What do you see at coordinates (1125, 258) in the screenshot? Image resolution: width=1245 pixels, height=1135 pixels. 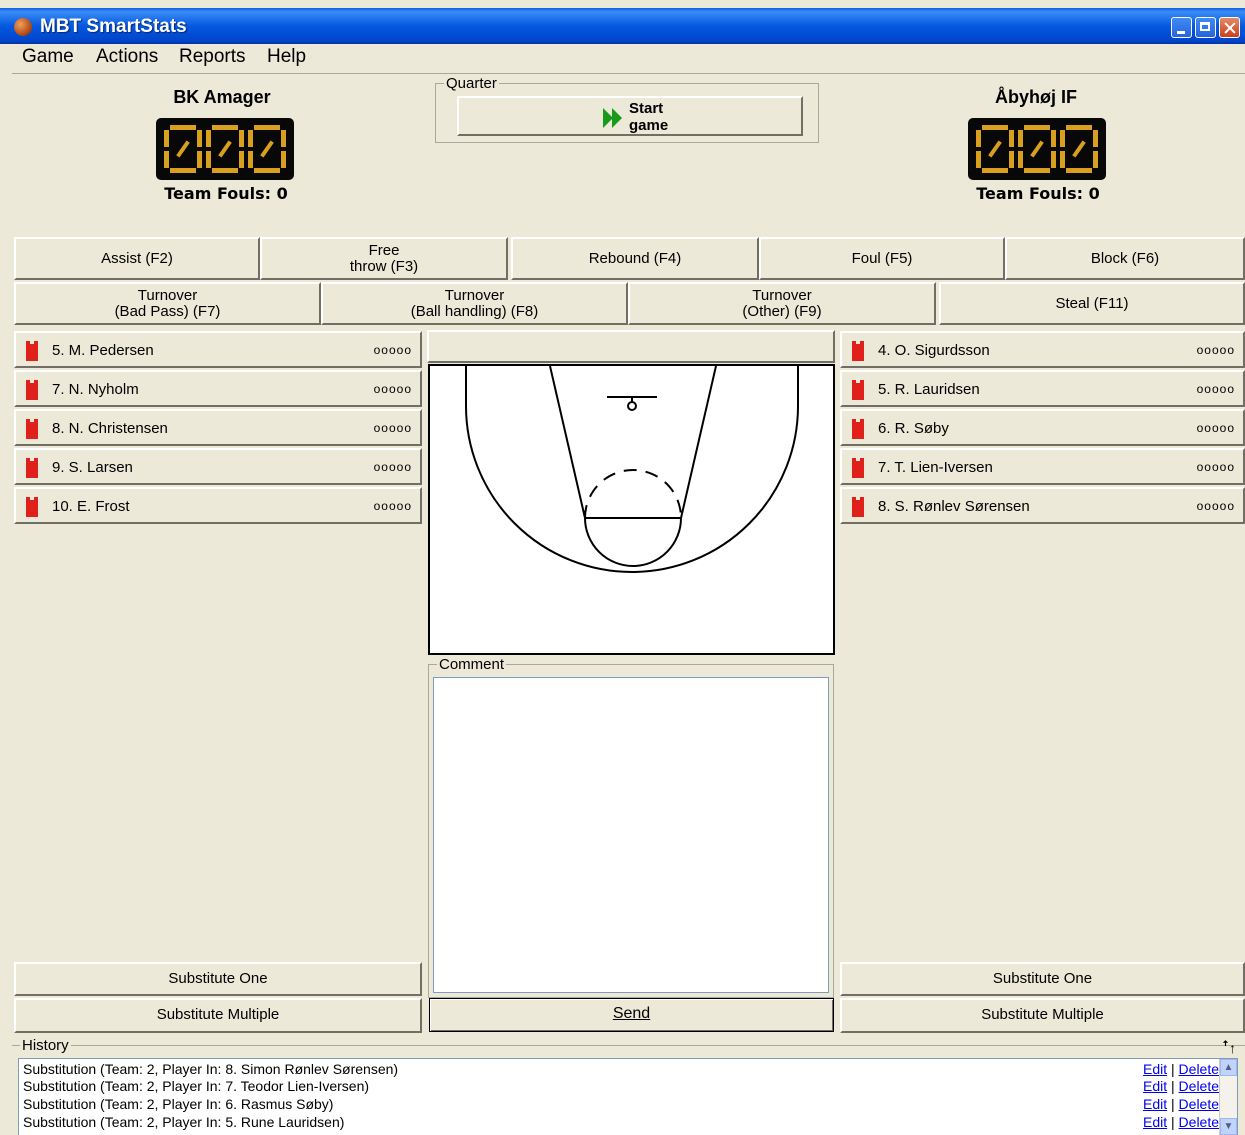 I see `block-button: Block (F6)` at bounding box center [1125, 258].